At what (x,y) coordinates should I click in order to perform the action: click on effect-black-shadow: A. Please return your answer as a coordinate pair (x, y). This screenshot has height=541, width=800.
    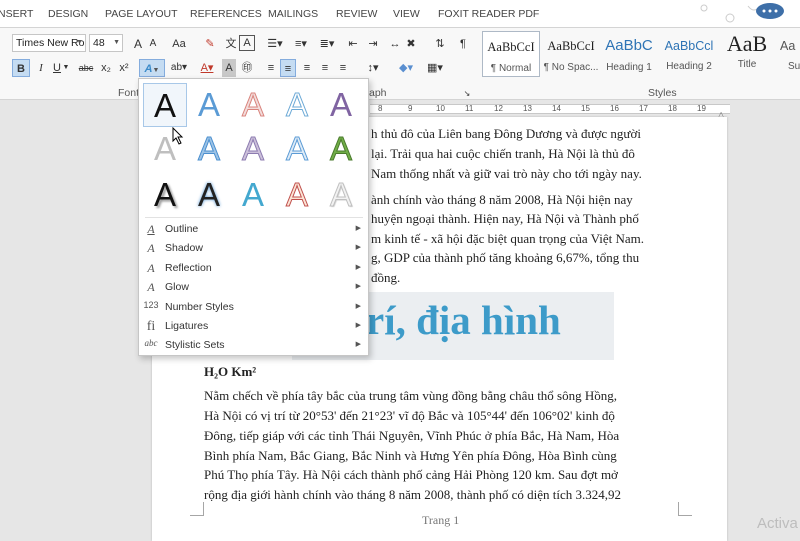
    Looking at the image, I should click on (165, 195).